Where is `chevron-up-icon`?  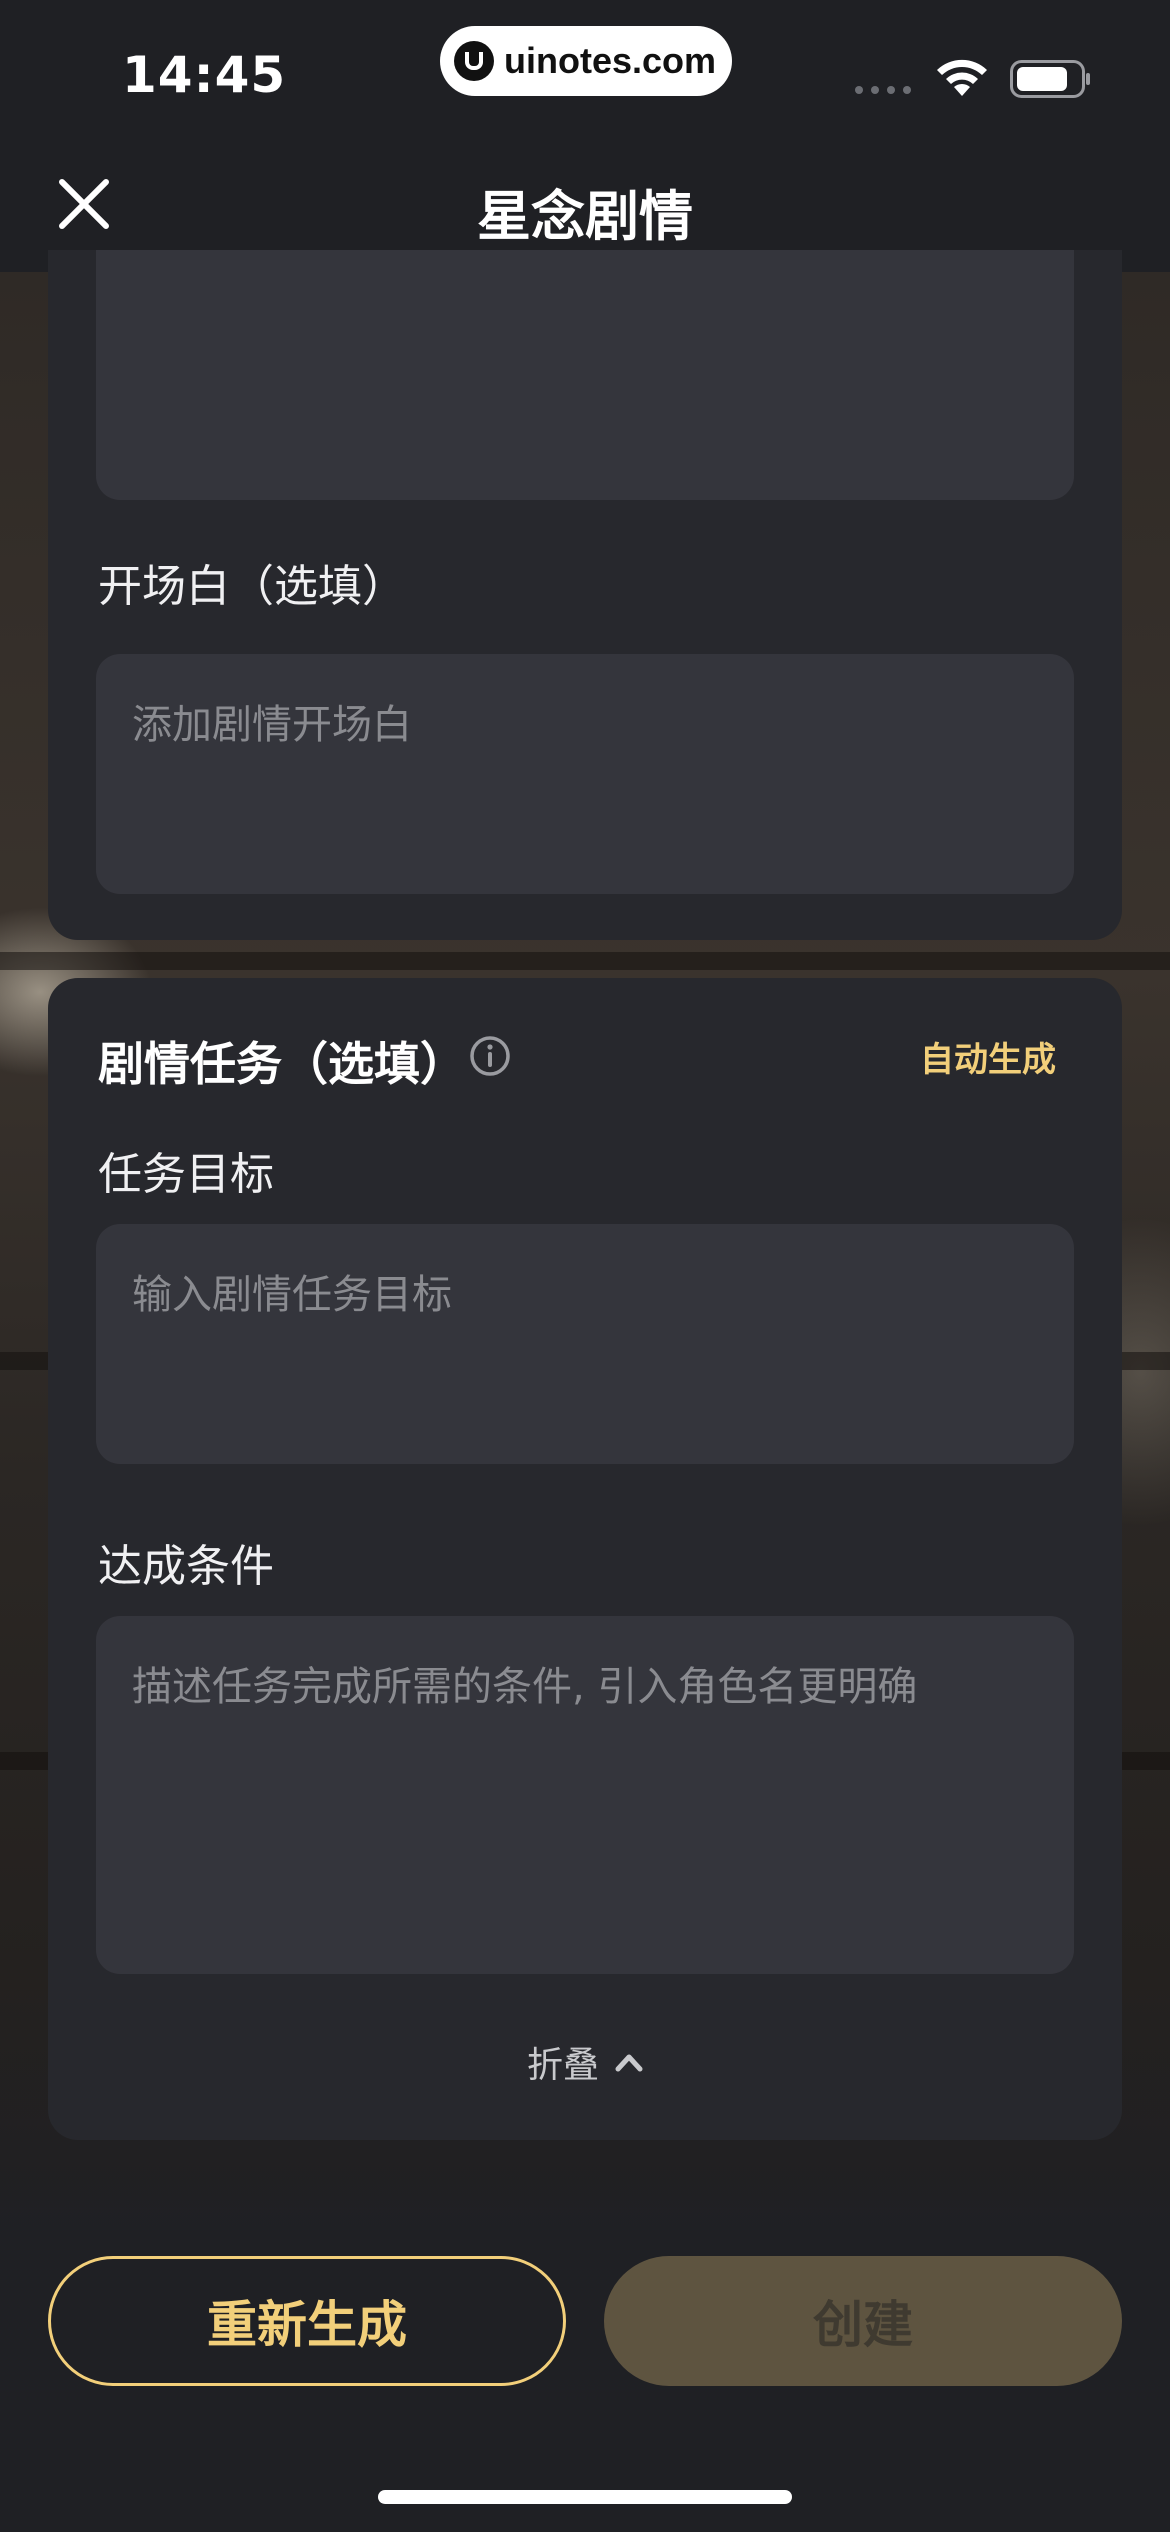 chevron-up-icon is located at coordinates (629, 2063).